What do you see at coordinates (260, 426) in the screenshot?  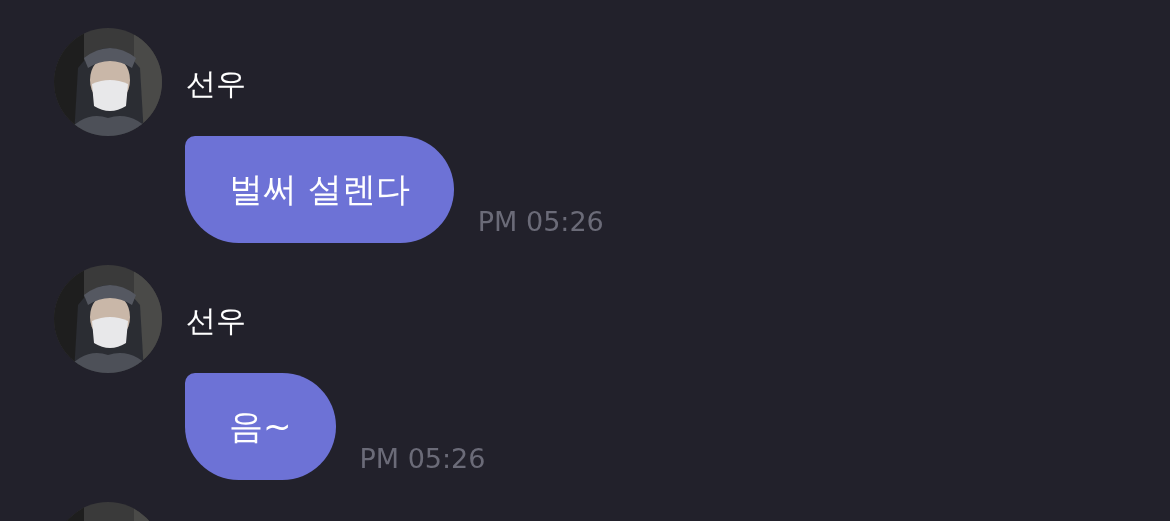 I see `message-bubble: 음~` at bounding box center [260, 426].